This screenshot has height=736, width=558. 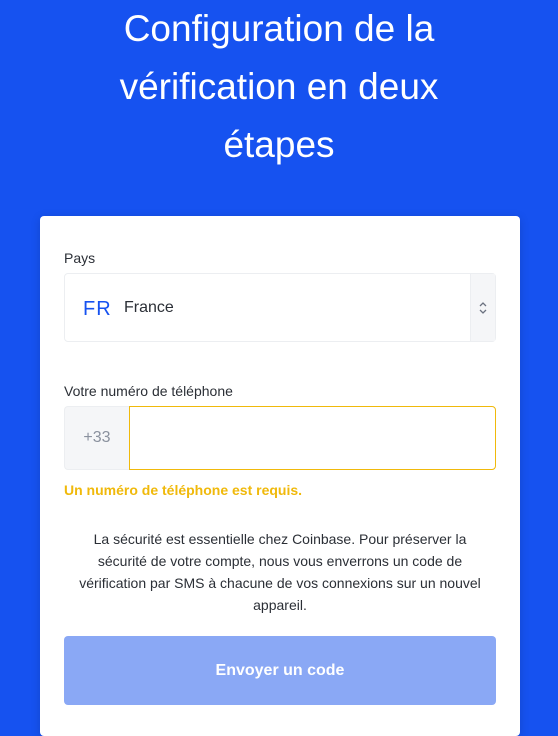 I want to click on country-code: FR, so click(x=97, y=309).